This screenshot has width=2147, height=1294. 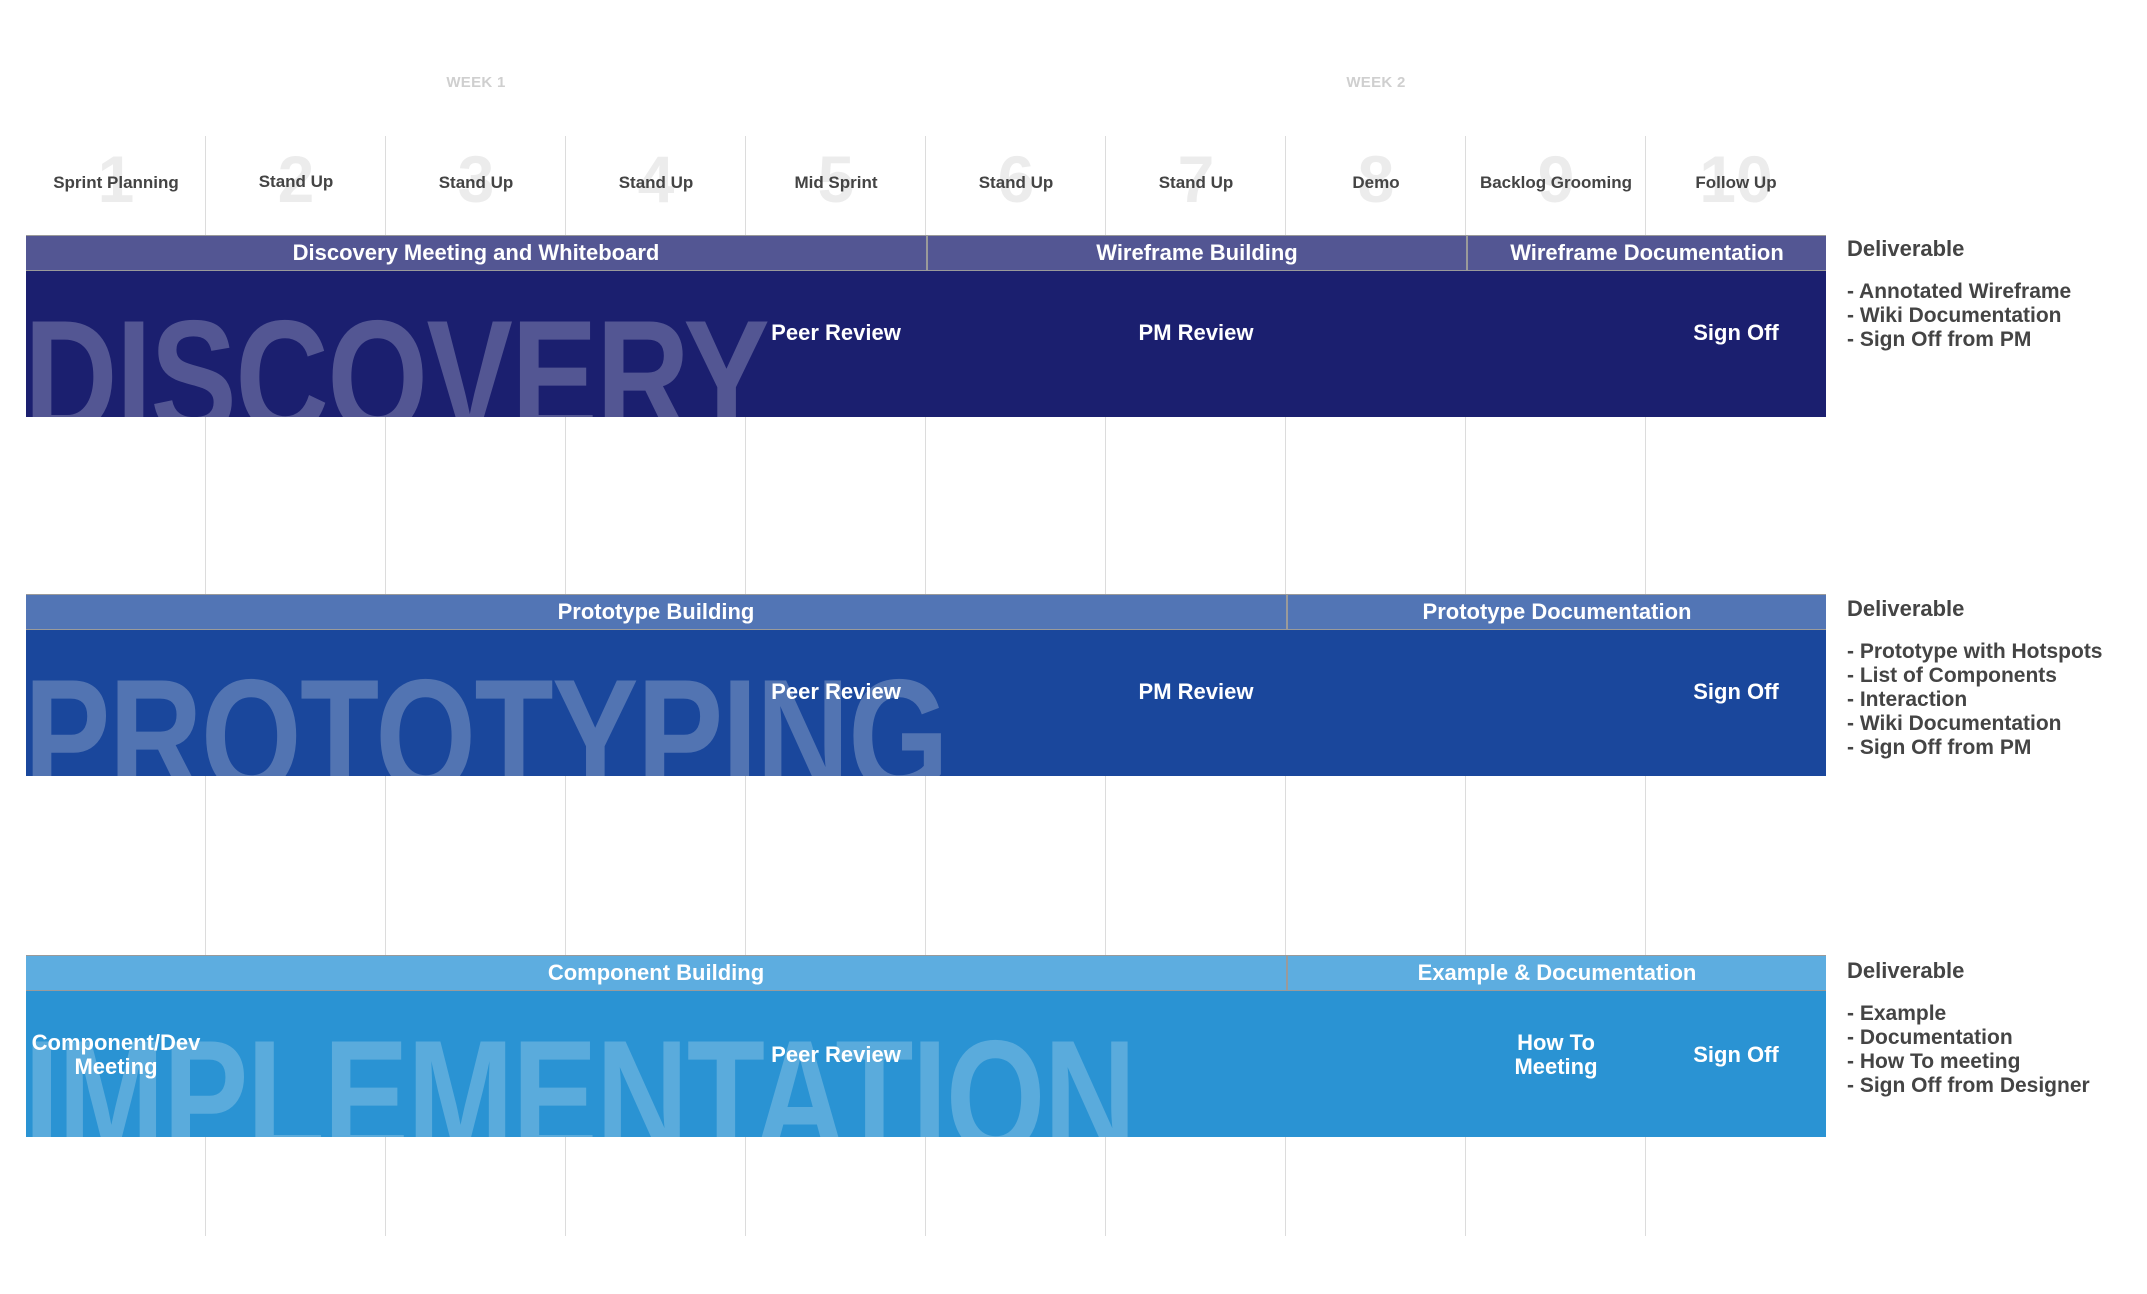 I want to click on day-header-6: 6 Stand Up, so click(x=1016, y=185).